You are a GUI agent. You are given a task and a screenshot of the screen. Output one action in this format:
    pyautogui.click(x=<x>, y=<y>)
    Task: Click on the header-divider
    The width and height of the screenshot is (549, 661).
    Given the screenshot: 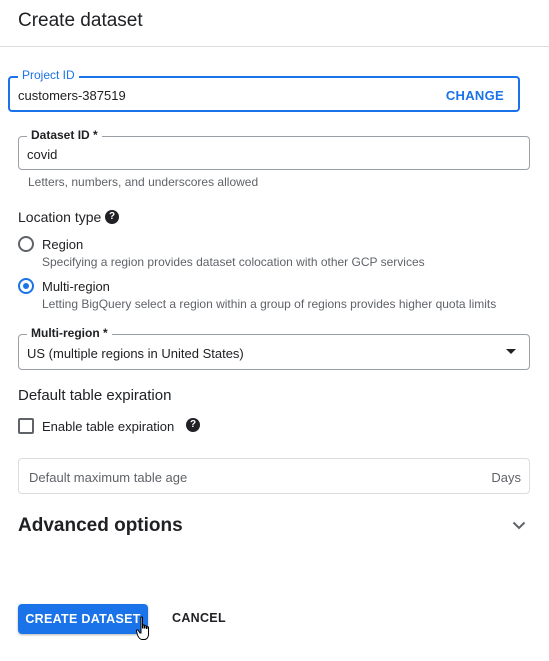 What is the action you would take?
    pyautogui.click(x=274, y=46)
    